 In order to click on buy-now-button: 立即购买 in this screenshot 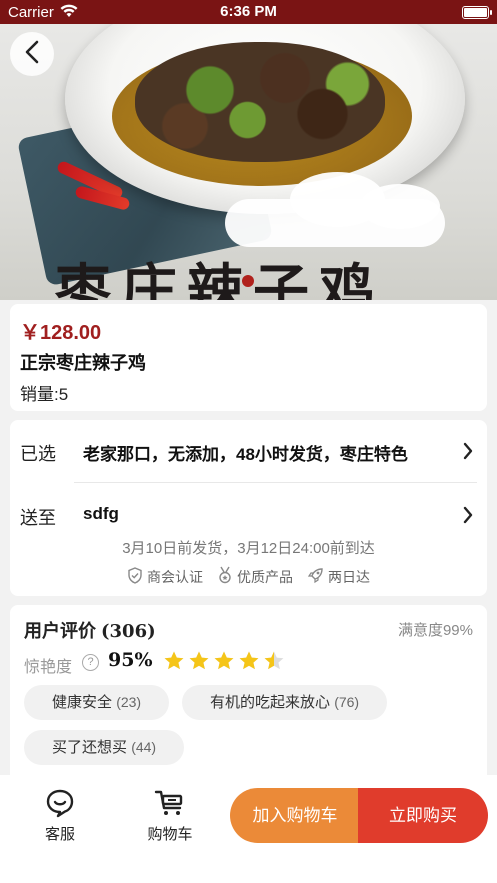, I will do `click(423, 815)`.